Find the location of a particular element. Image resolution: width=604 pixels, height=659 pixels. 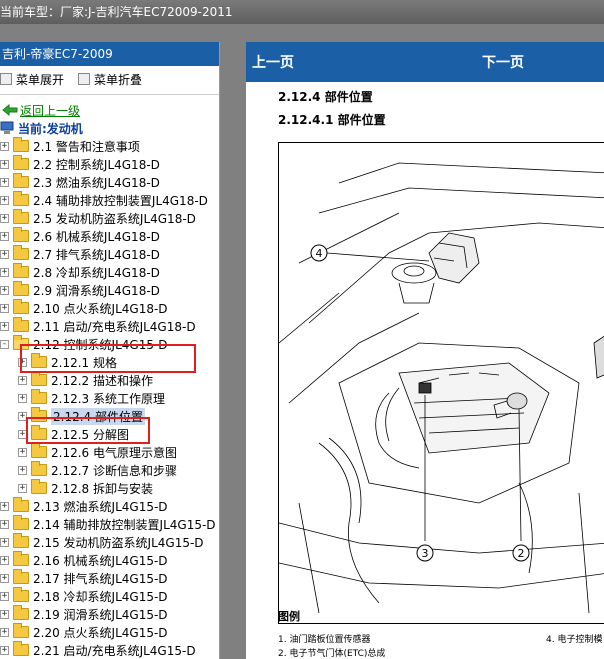

tree-item-label: 2.21 启动/充电系统JL4G15-D is located at coordinates (114, 650).